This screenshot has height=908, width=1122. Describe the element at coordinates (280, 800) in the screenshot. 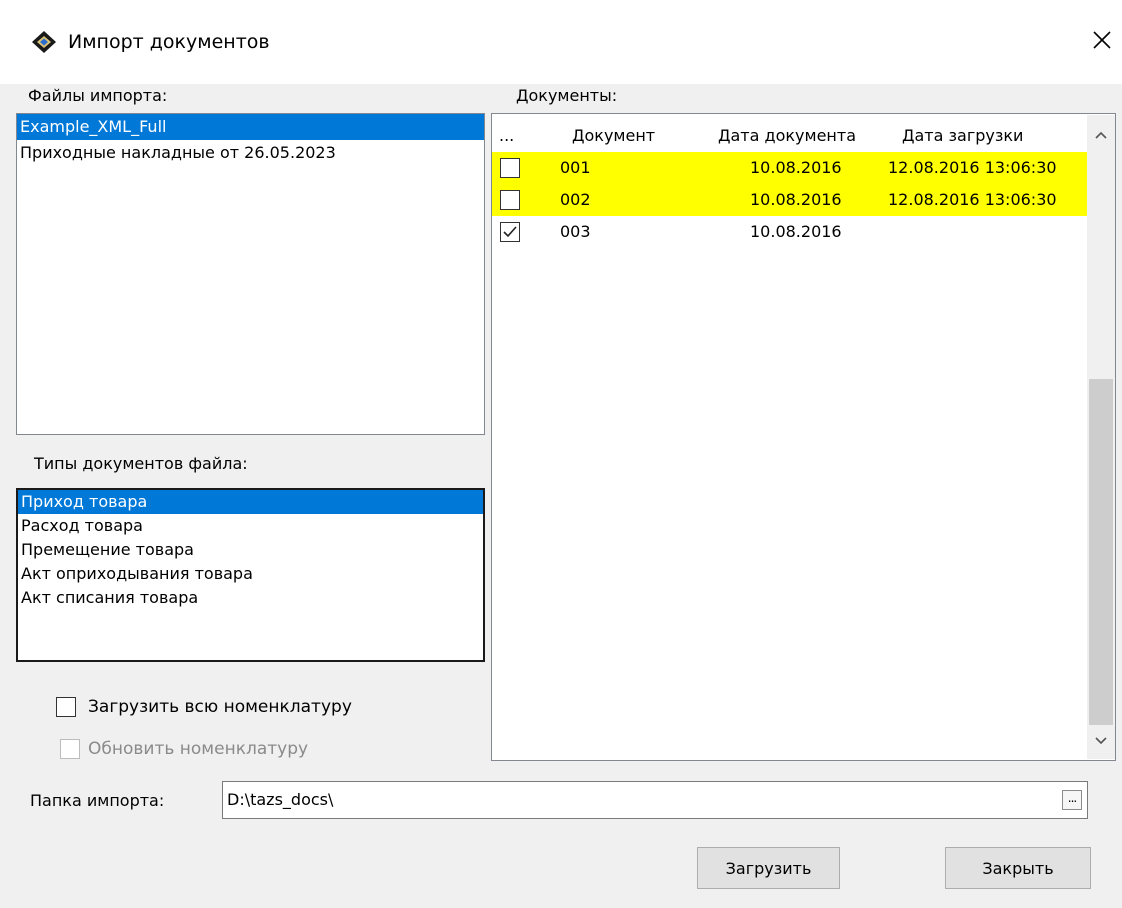

I see `import-folder-value: D:\tazs_docs\` at that location.